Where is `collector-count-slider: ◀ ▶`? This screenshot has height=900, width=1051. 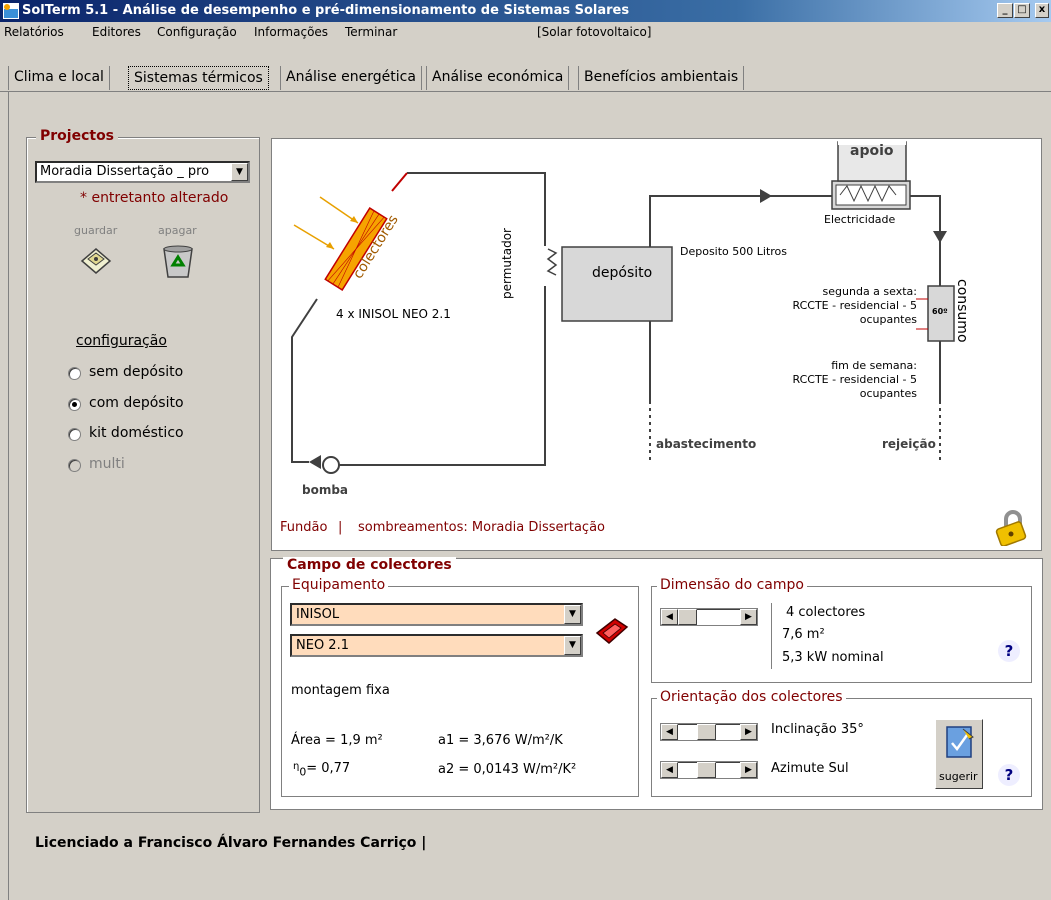 collector-count-slider: ◀ ▶ is located at coordinates (709, 617).